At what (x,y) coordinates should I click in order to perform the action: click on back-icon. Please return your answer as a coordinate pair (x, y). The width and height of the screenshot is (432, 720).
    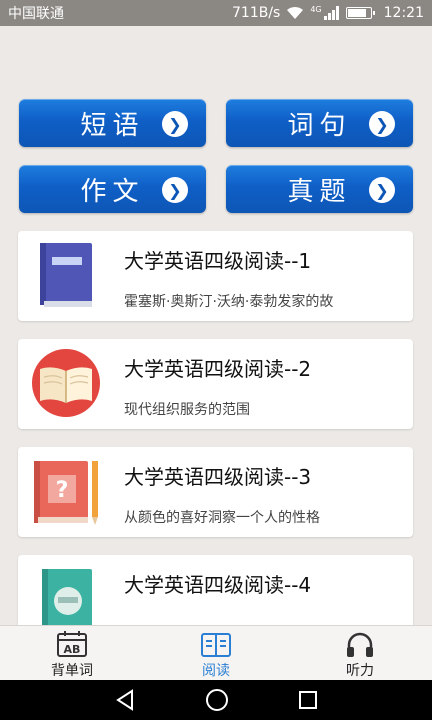
    Looking at the image, I should click on (125, 700).